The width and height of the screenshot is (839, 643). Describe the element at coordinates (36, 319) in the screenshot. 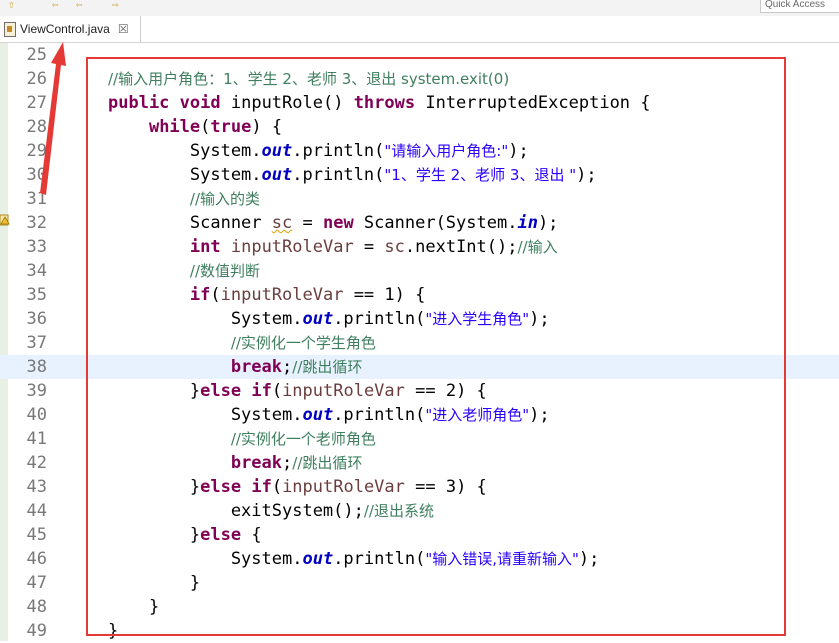

I see `line-number: 36` at that location.